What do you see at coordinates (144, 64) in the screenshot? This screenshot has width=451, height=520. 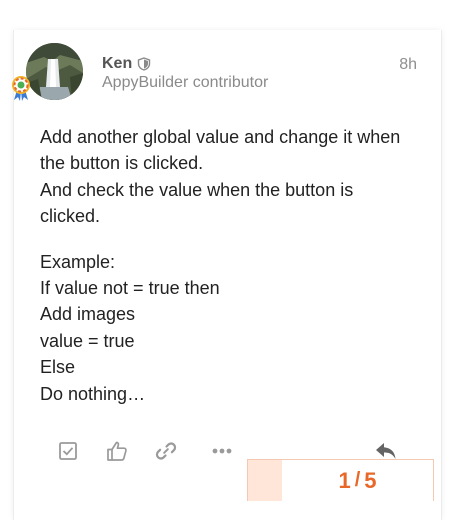 I see `shield-icon` at bounding box center [144, 64].